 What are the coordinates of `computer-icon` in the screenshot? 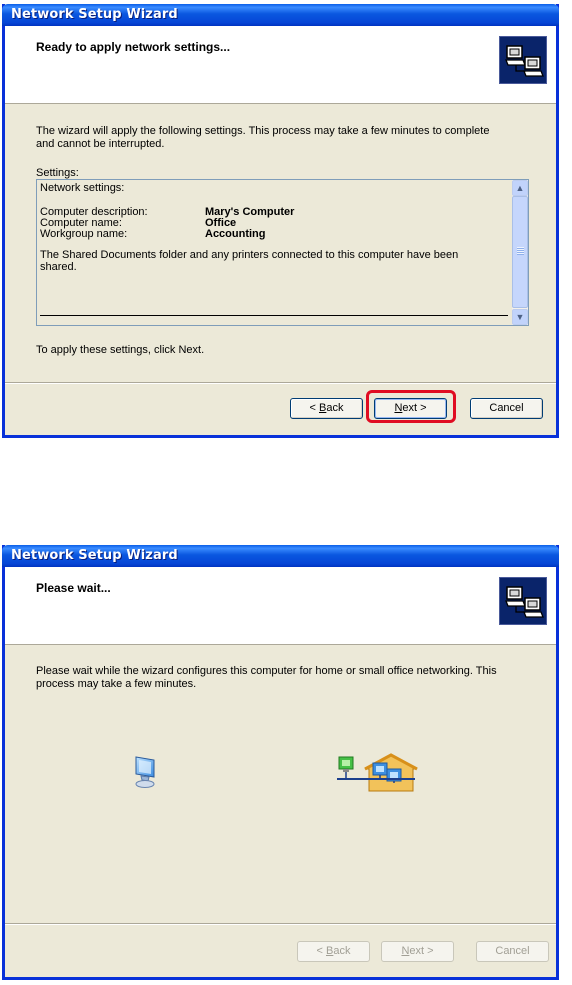 It's located at (146, 772).